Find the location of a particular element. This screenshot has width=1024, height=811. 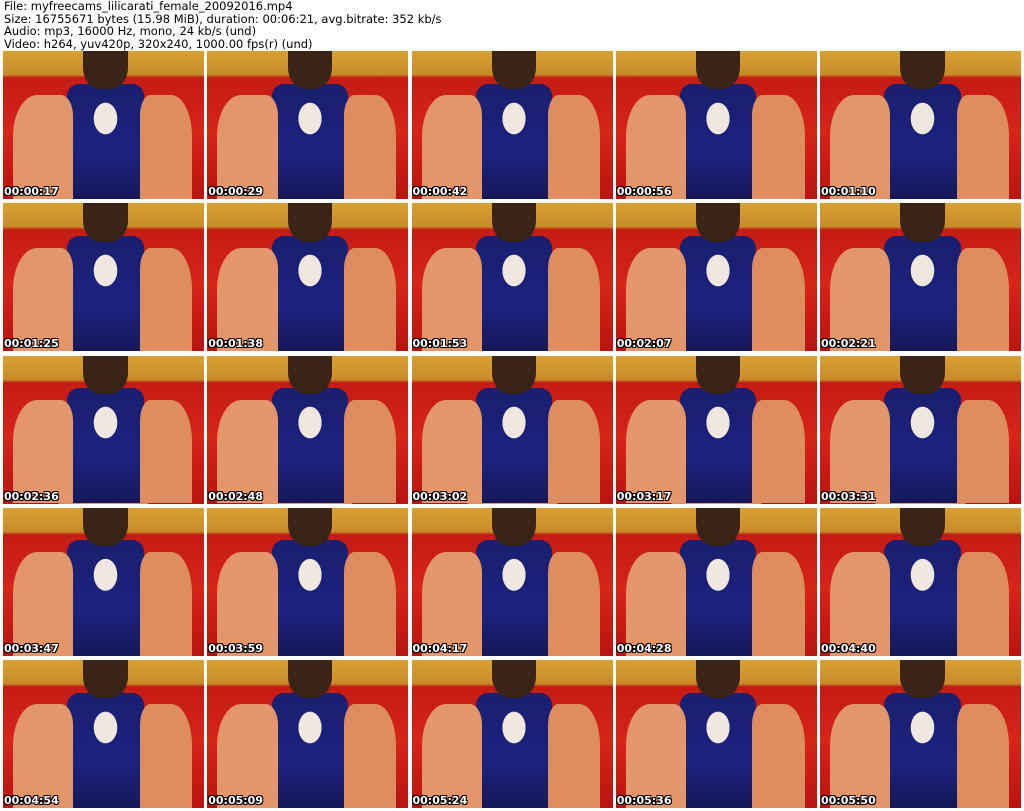

thumbnail-timestamp: 00:04:17 is located at coordinates (440, 648).